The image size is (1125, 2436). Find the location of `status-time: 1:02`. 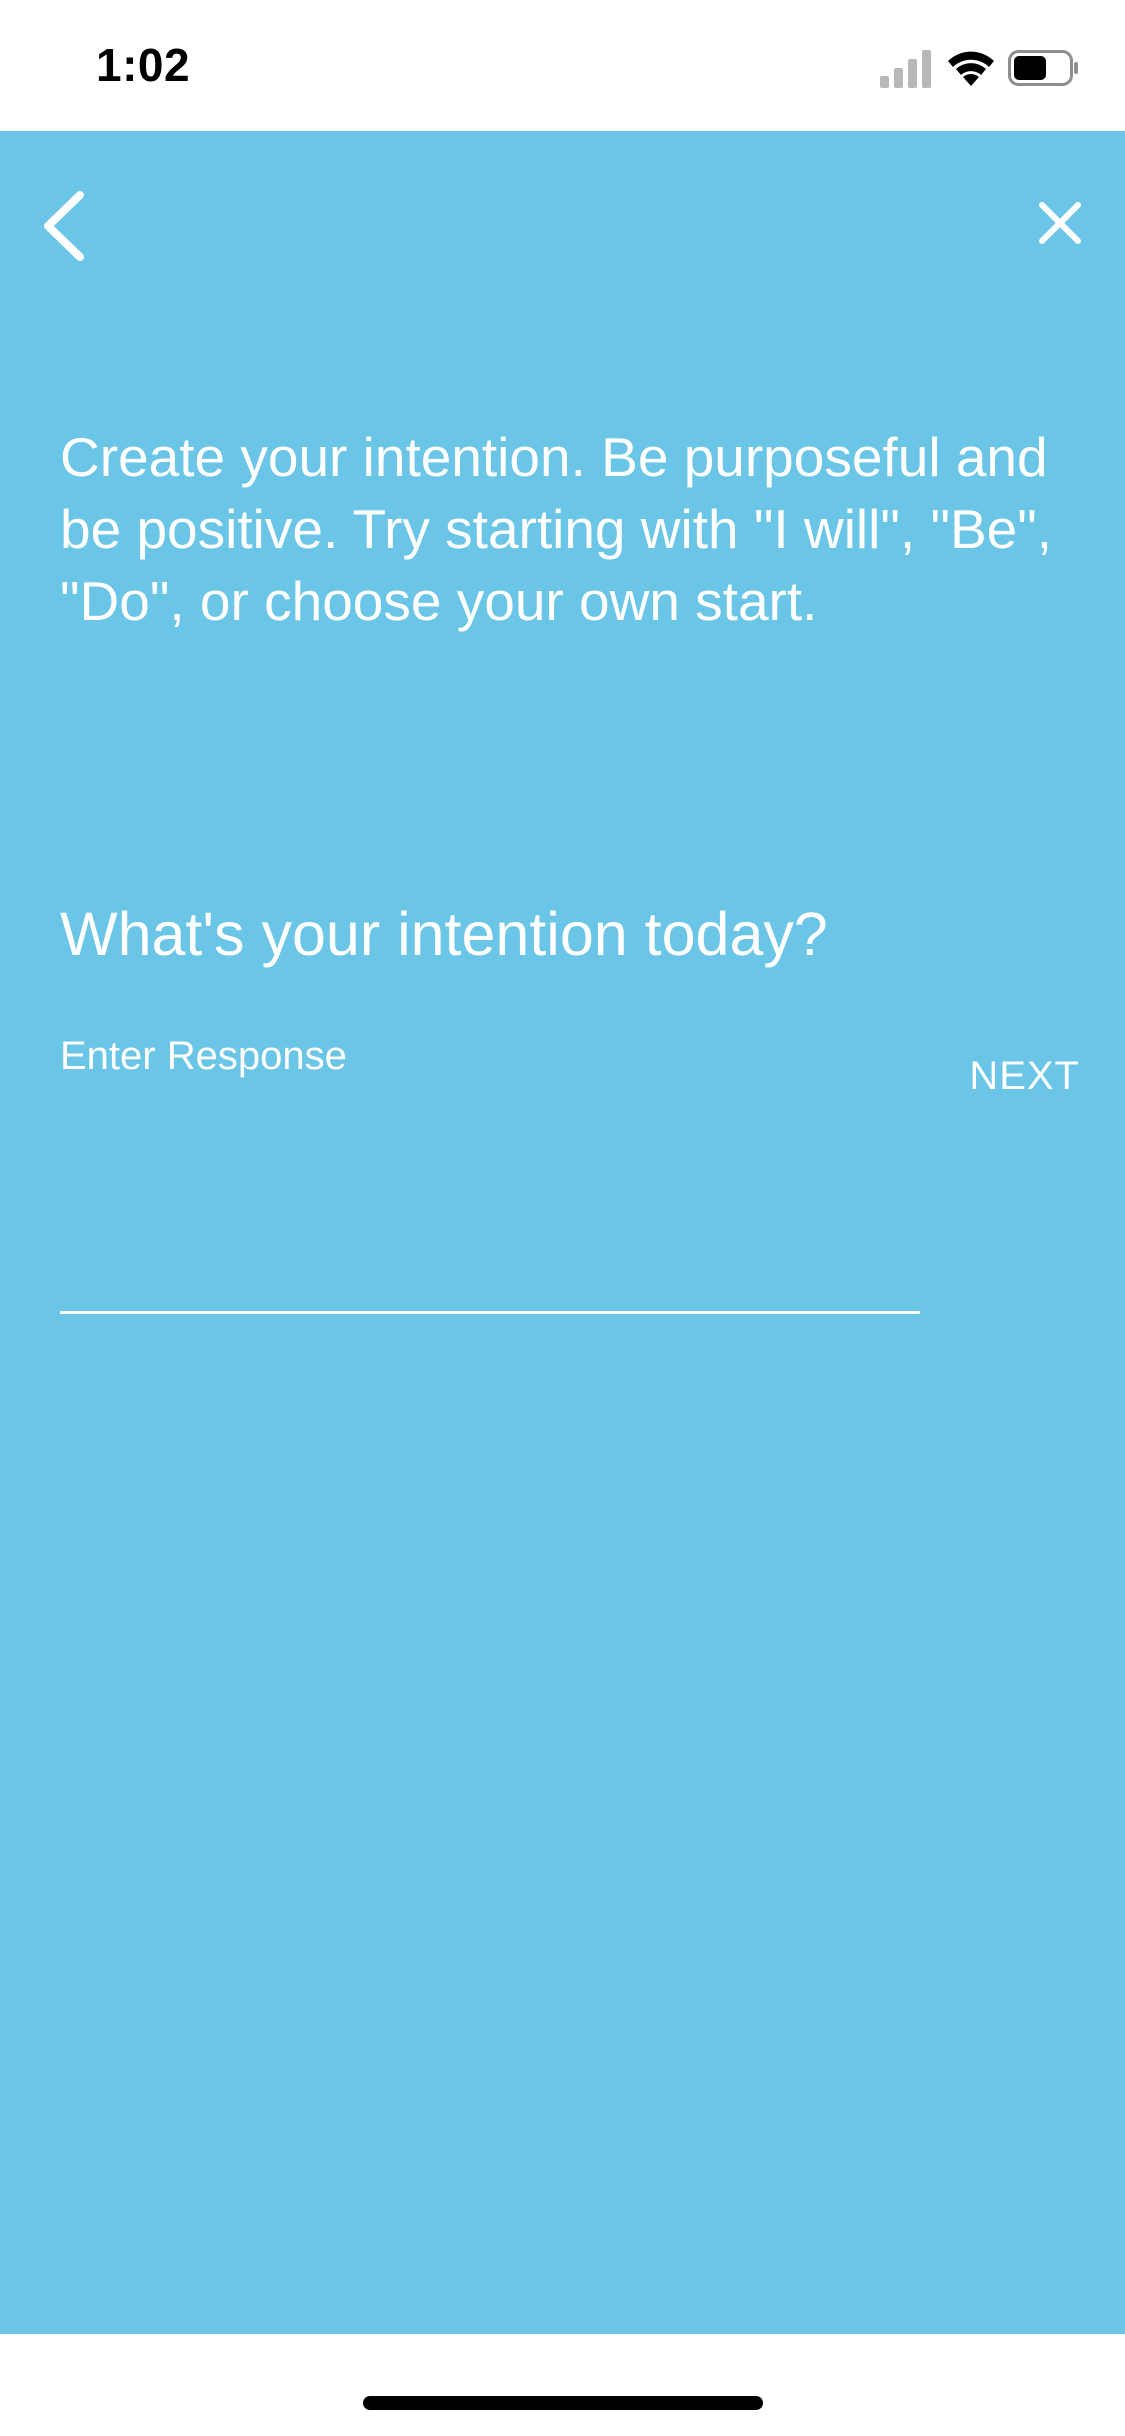

status-time: 1:02 is located at coordinates (143, 65).